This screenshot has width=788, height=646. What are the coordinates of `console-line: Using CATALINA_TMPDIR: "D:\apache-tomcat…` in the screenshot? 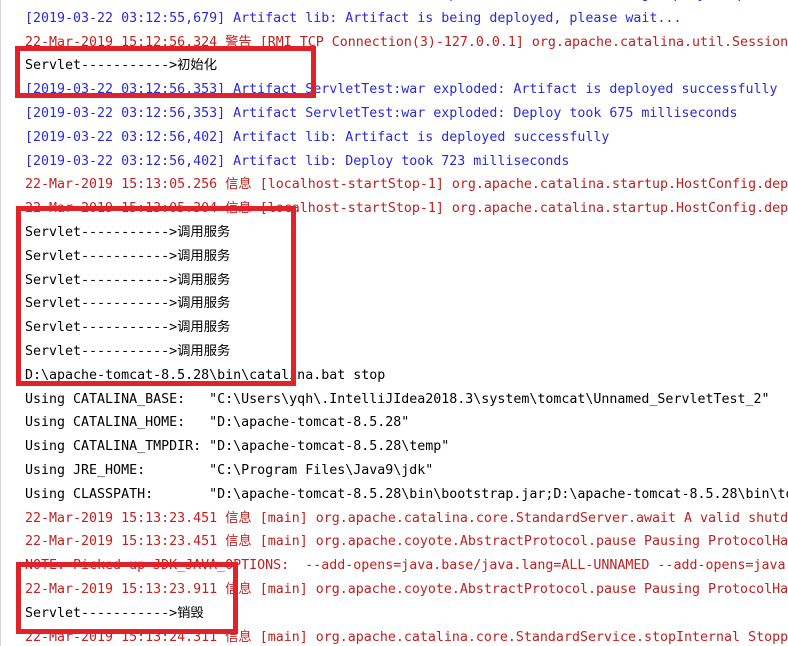 It's located at (237, 447).